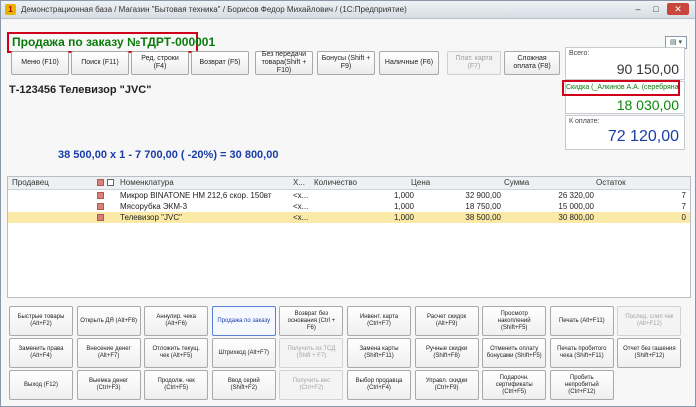  I want to click on function-button: Заменить права (Alt+F4), so click(41, 353).